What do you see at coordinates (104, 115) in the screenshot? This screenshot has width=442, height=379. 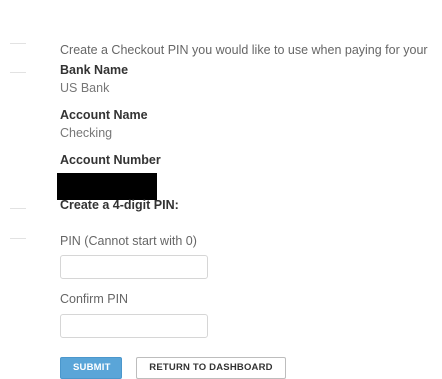 I see `account-name-label: Account Name` at bounding box center [104, 115].